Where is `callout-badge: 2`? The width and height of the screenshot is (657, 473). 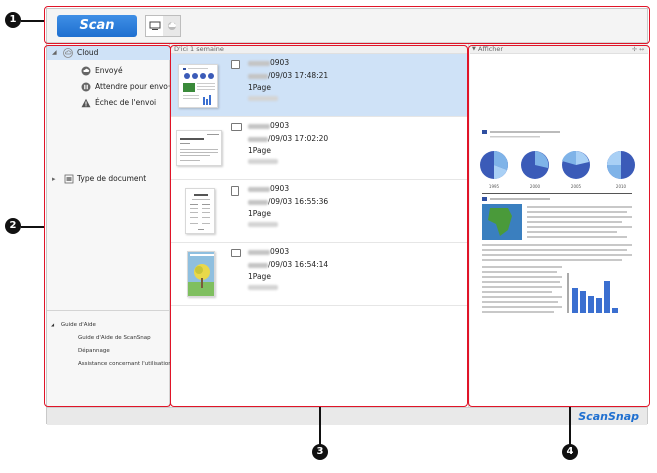 callout-badge: 2 is located at coordinates (13, 226).